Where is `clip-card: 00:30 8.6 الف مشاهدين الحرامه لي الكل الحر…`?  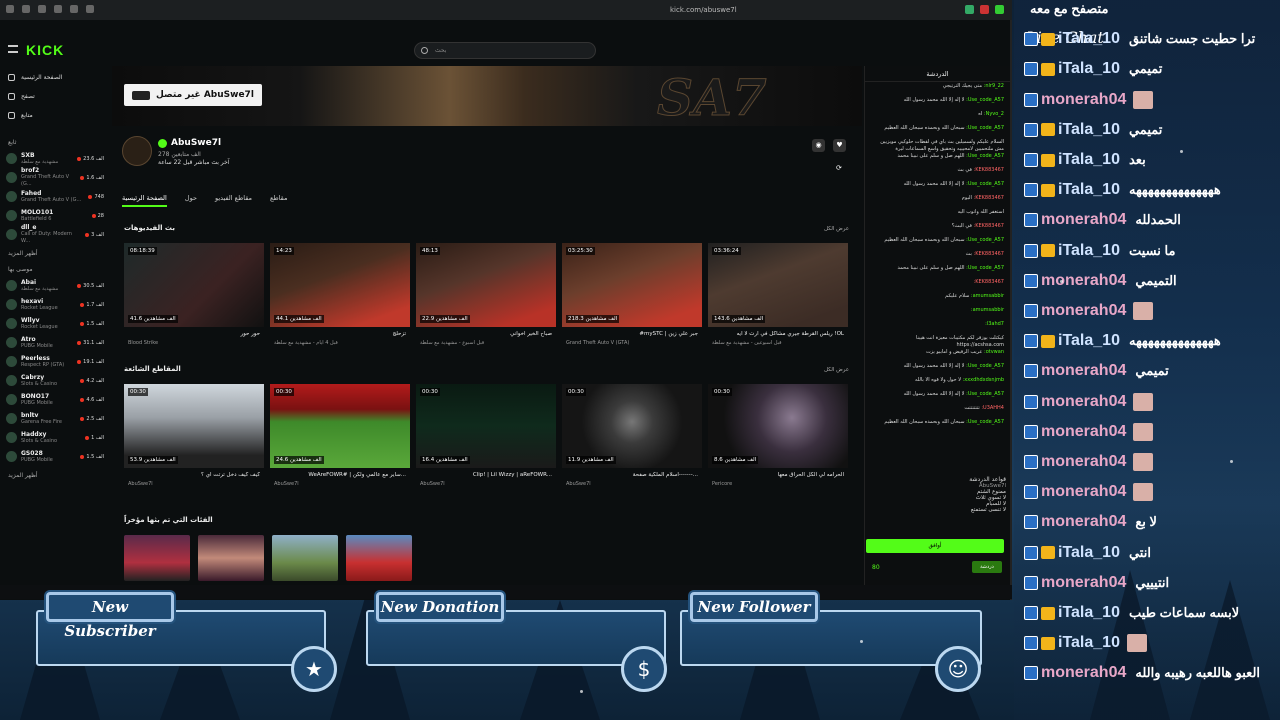
clip-card: 00:30 8.6 الف مشاهدين الحرامه لي الكل الحر… is located at coordinates (778, 435).